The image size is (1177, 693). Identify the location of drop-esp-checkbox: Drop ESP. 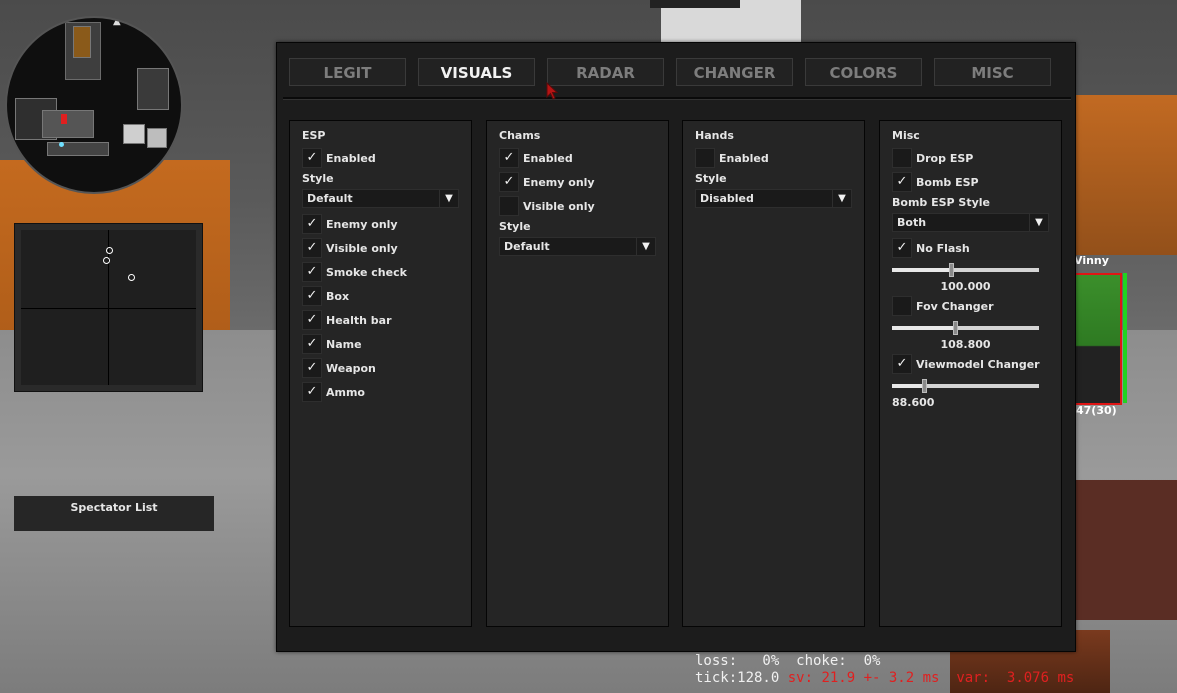
(932, 158).